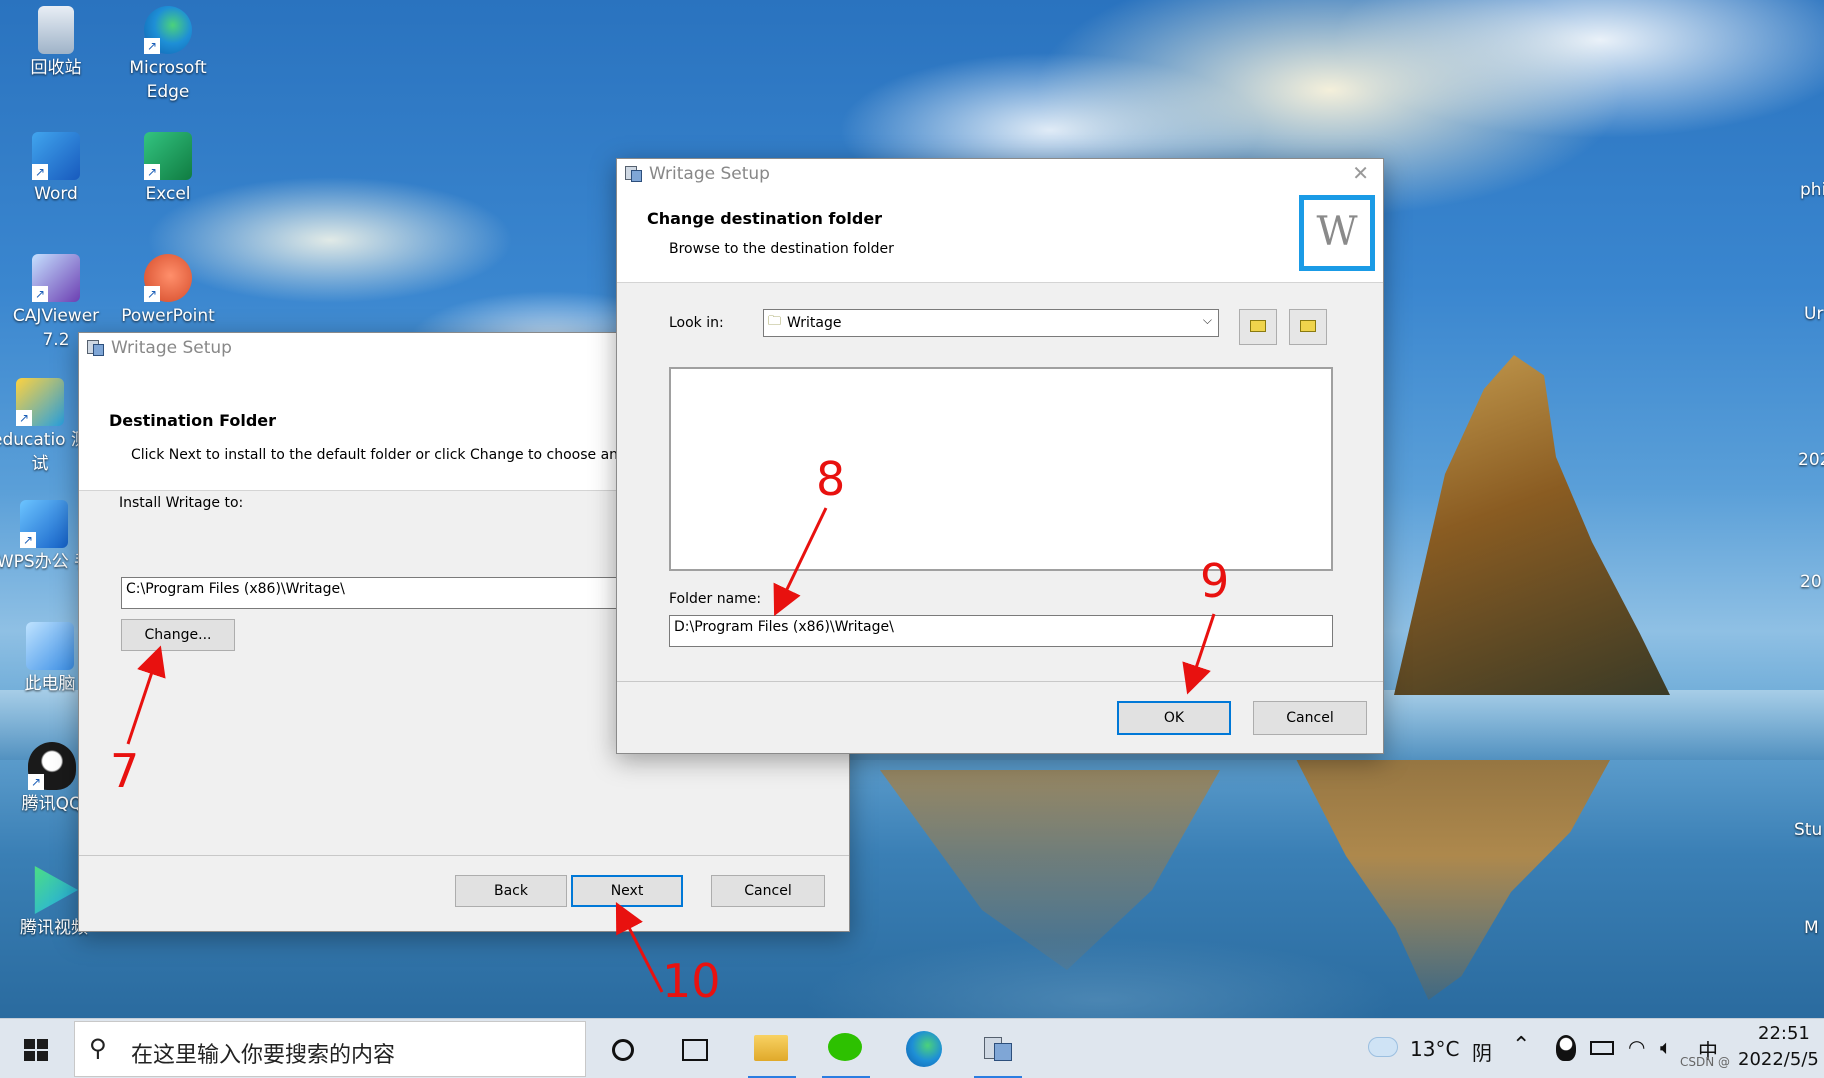  What do you see at coordinates (831, 479) in the screenshot?
I see `annotation-number-8: 8` at bounding box center [831, 479].